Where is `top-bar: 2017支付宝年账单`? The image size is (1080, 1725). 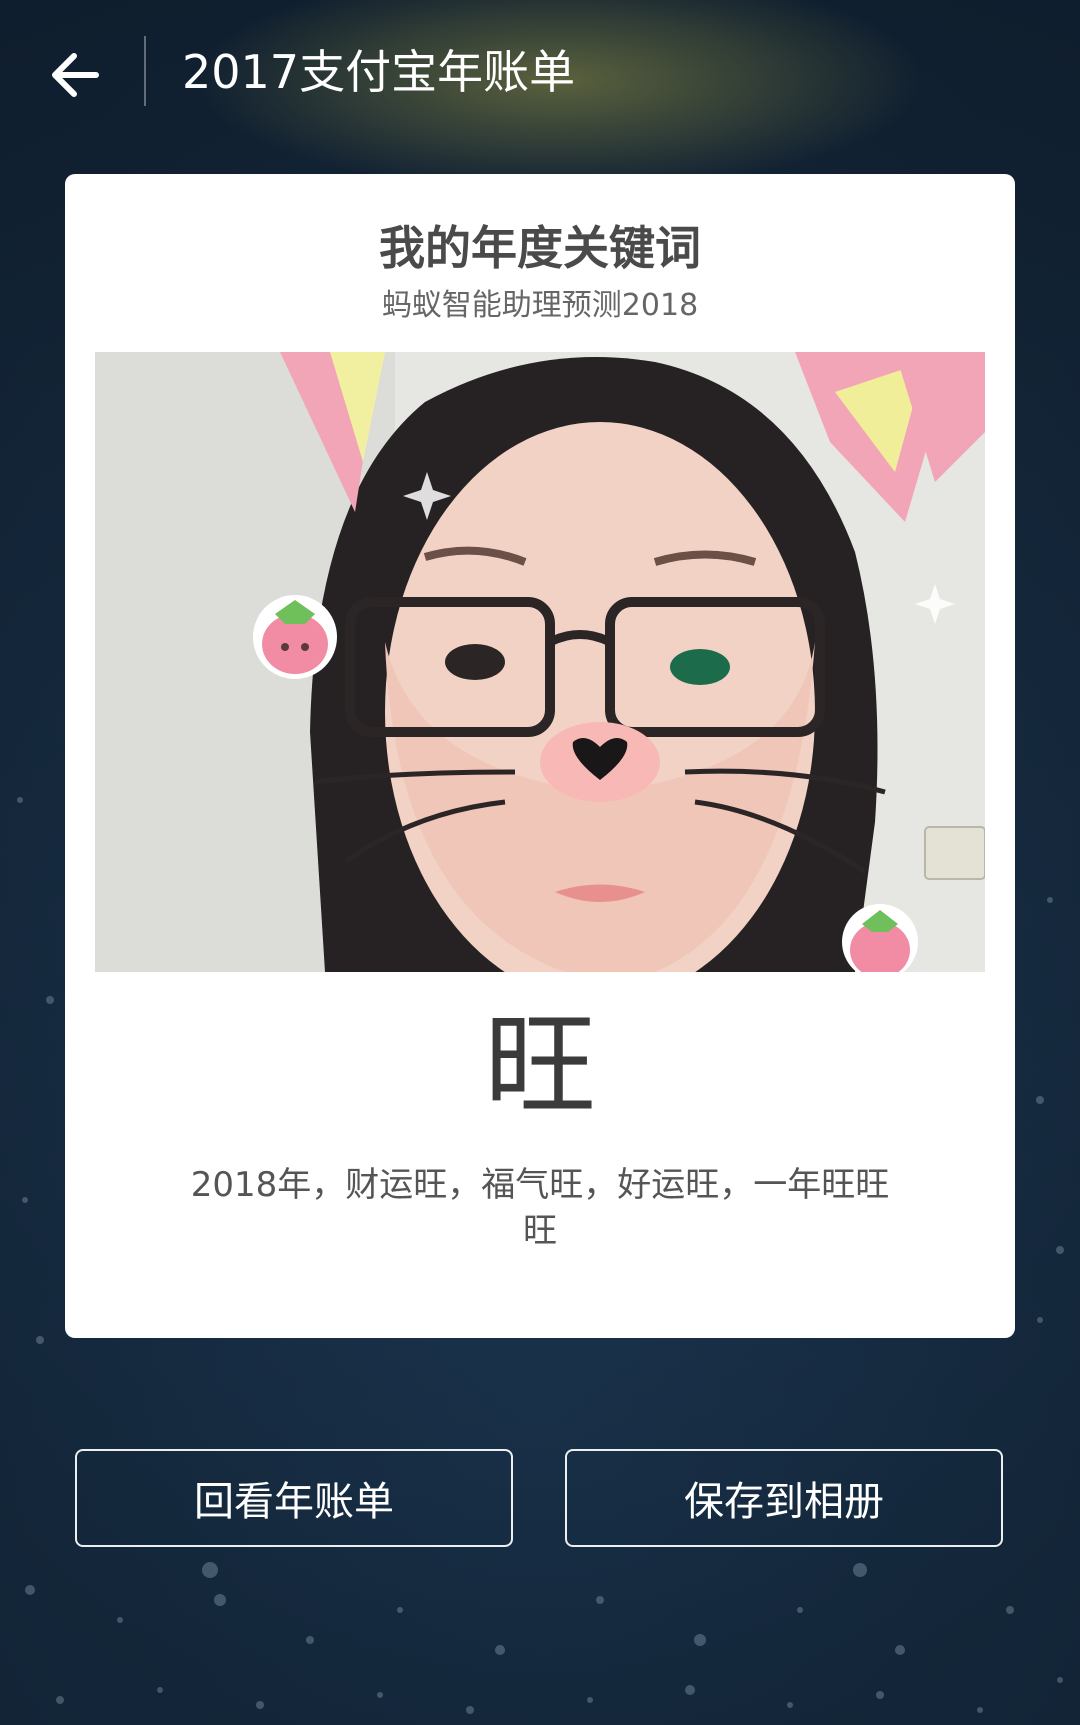 top-bar: 2017支付宝年账单 is located at coordinates (540, 75).